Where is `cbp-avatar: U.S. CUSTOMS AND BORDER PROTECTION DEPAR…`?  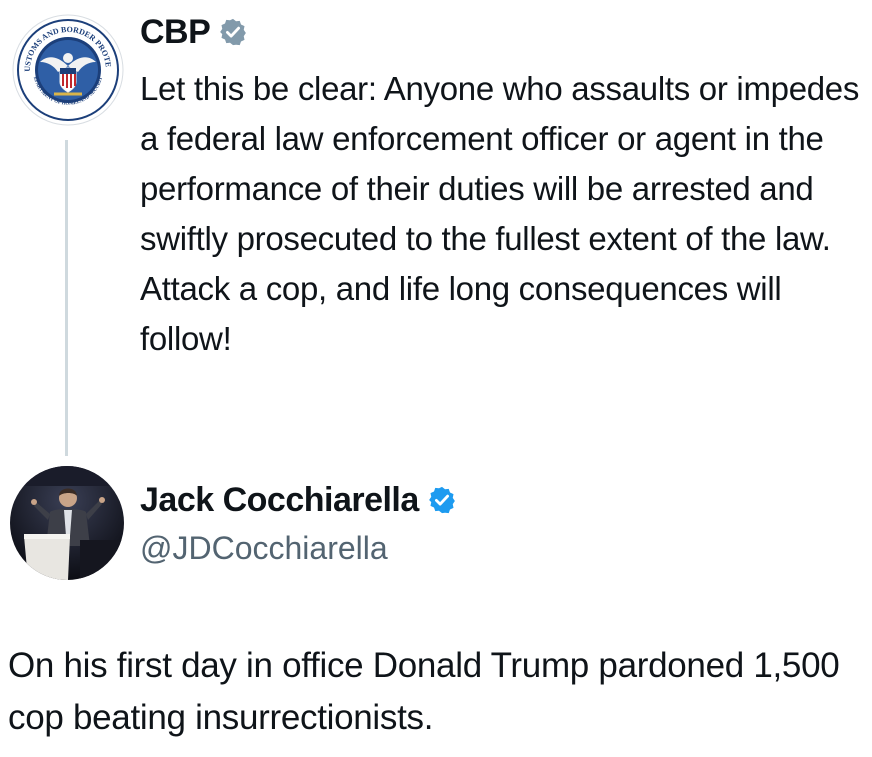 cbp-avatar: U.S. CUSTOMS AND BORDER PROTECTION DEPAR… is located at coordinates (68, 70).